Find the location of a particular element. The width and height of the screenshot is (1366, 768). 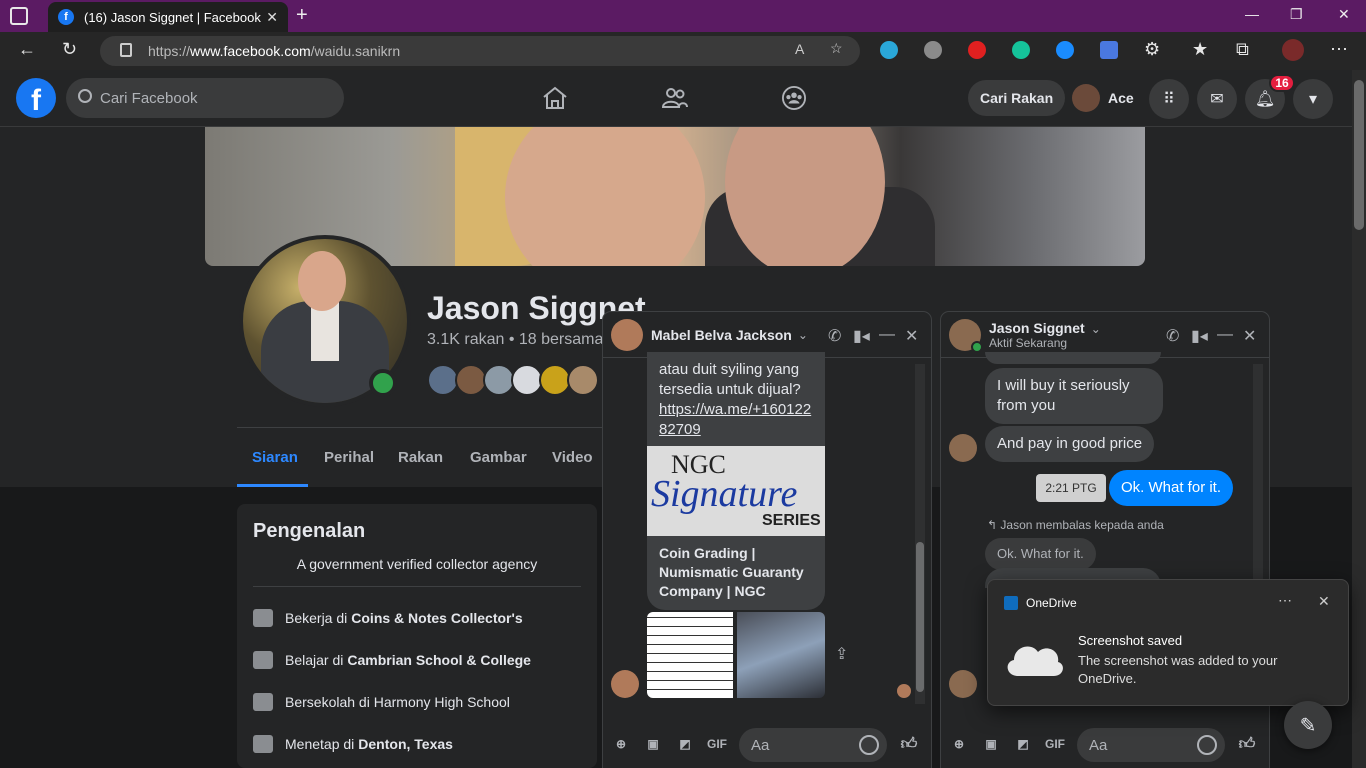

banknote-photo is located at coordinates (781, 655).